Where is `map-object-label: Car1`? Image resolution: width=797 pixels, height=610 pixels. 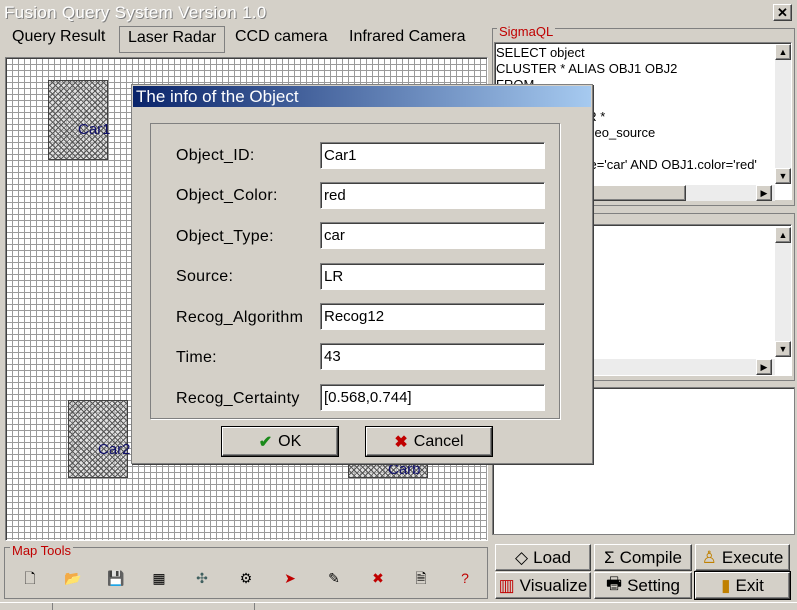 map-object-label: Car1 is located at coordinates (94, 129).